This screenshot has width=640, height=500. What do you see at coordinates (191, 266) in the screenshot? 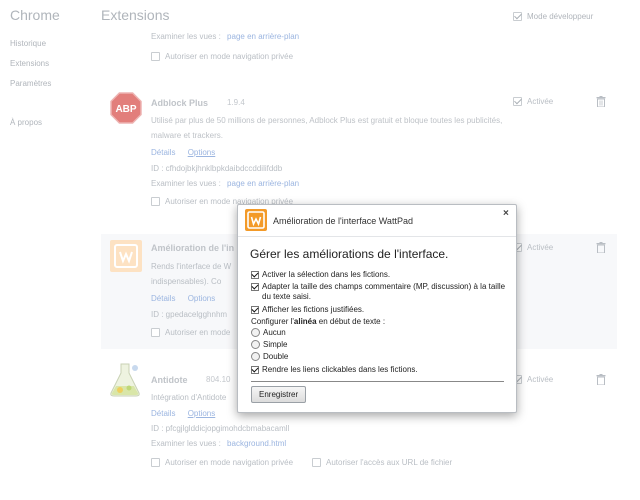
I see `wattpad-description-1: Rends l'interface de W` at bounding box center [191, 266].